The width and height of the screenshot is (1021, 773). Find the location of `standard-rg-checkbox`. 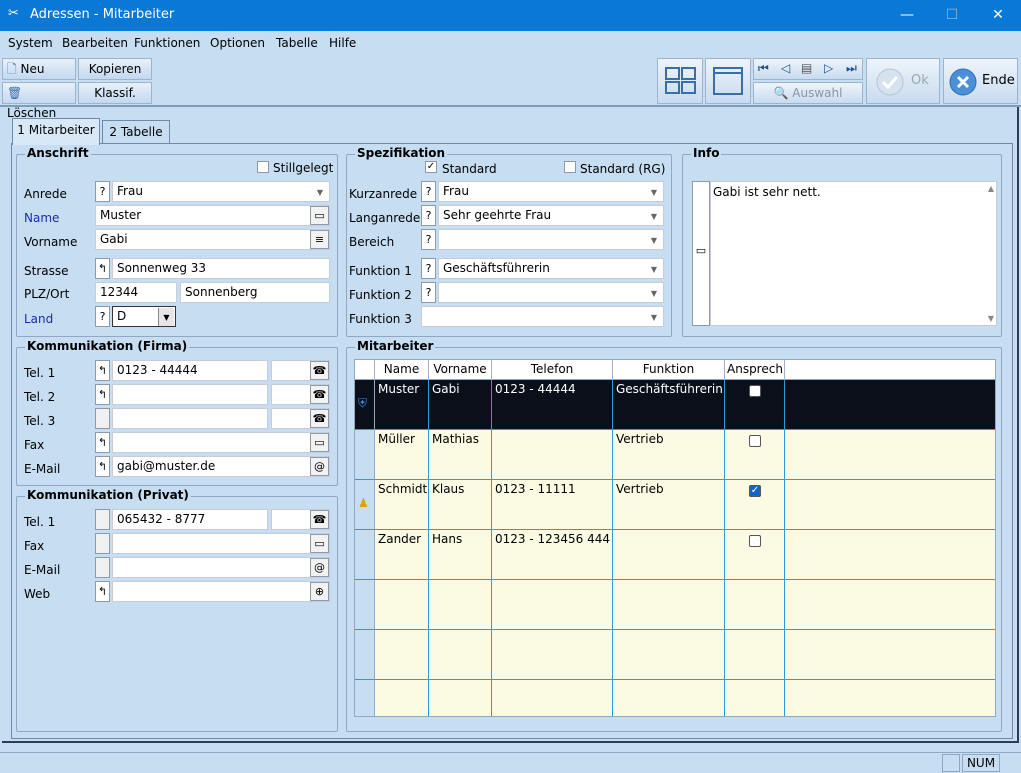

standard-rg-checkbox is located at coordinates (570, 167).